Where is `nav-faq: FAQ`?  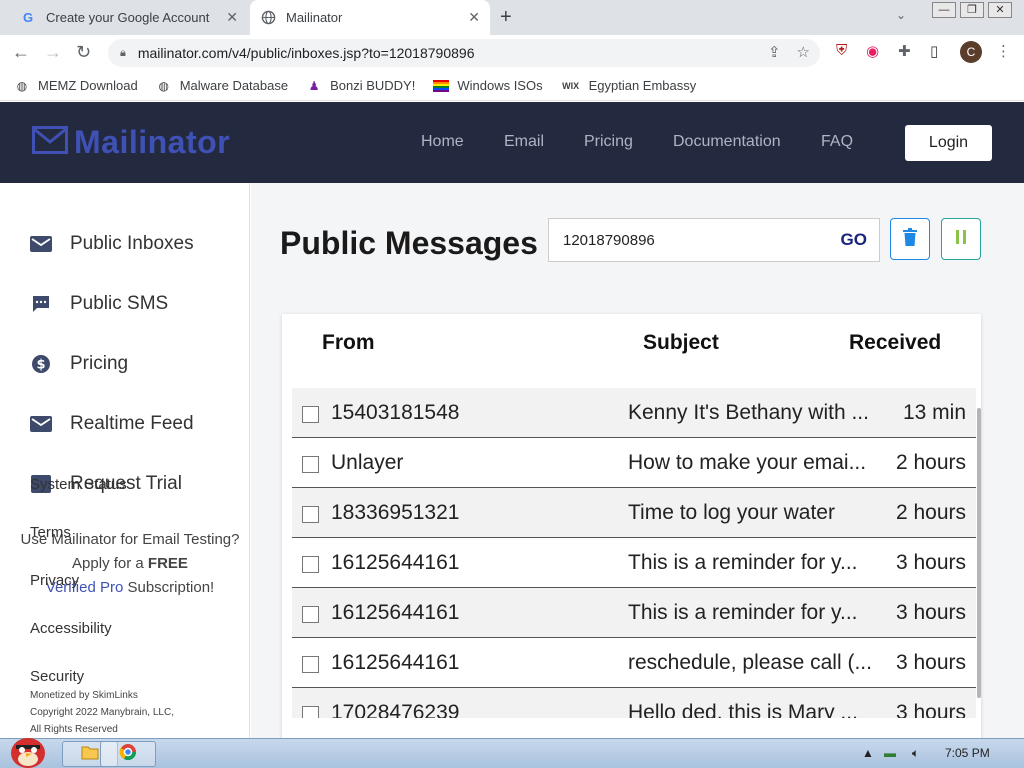
nav-faq: FAQ is located at coordinates (837, 142).